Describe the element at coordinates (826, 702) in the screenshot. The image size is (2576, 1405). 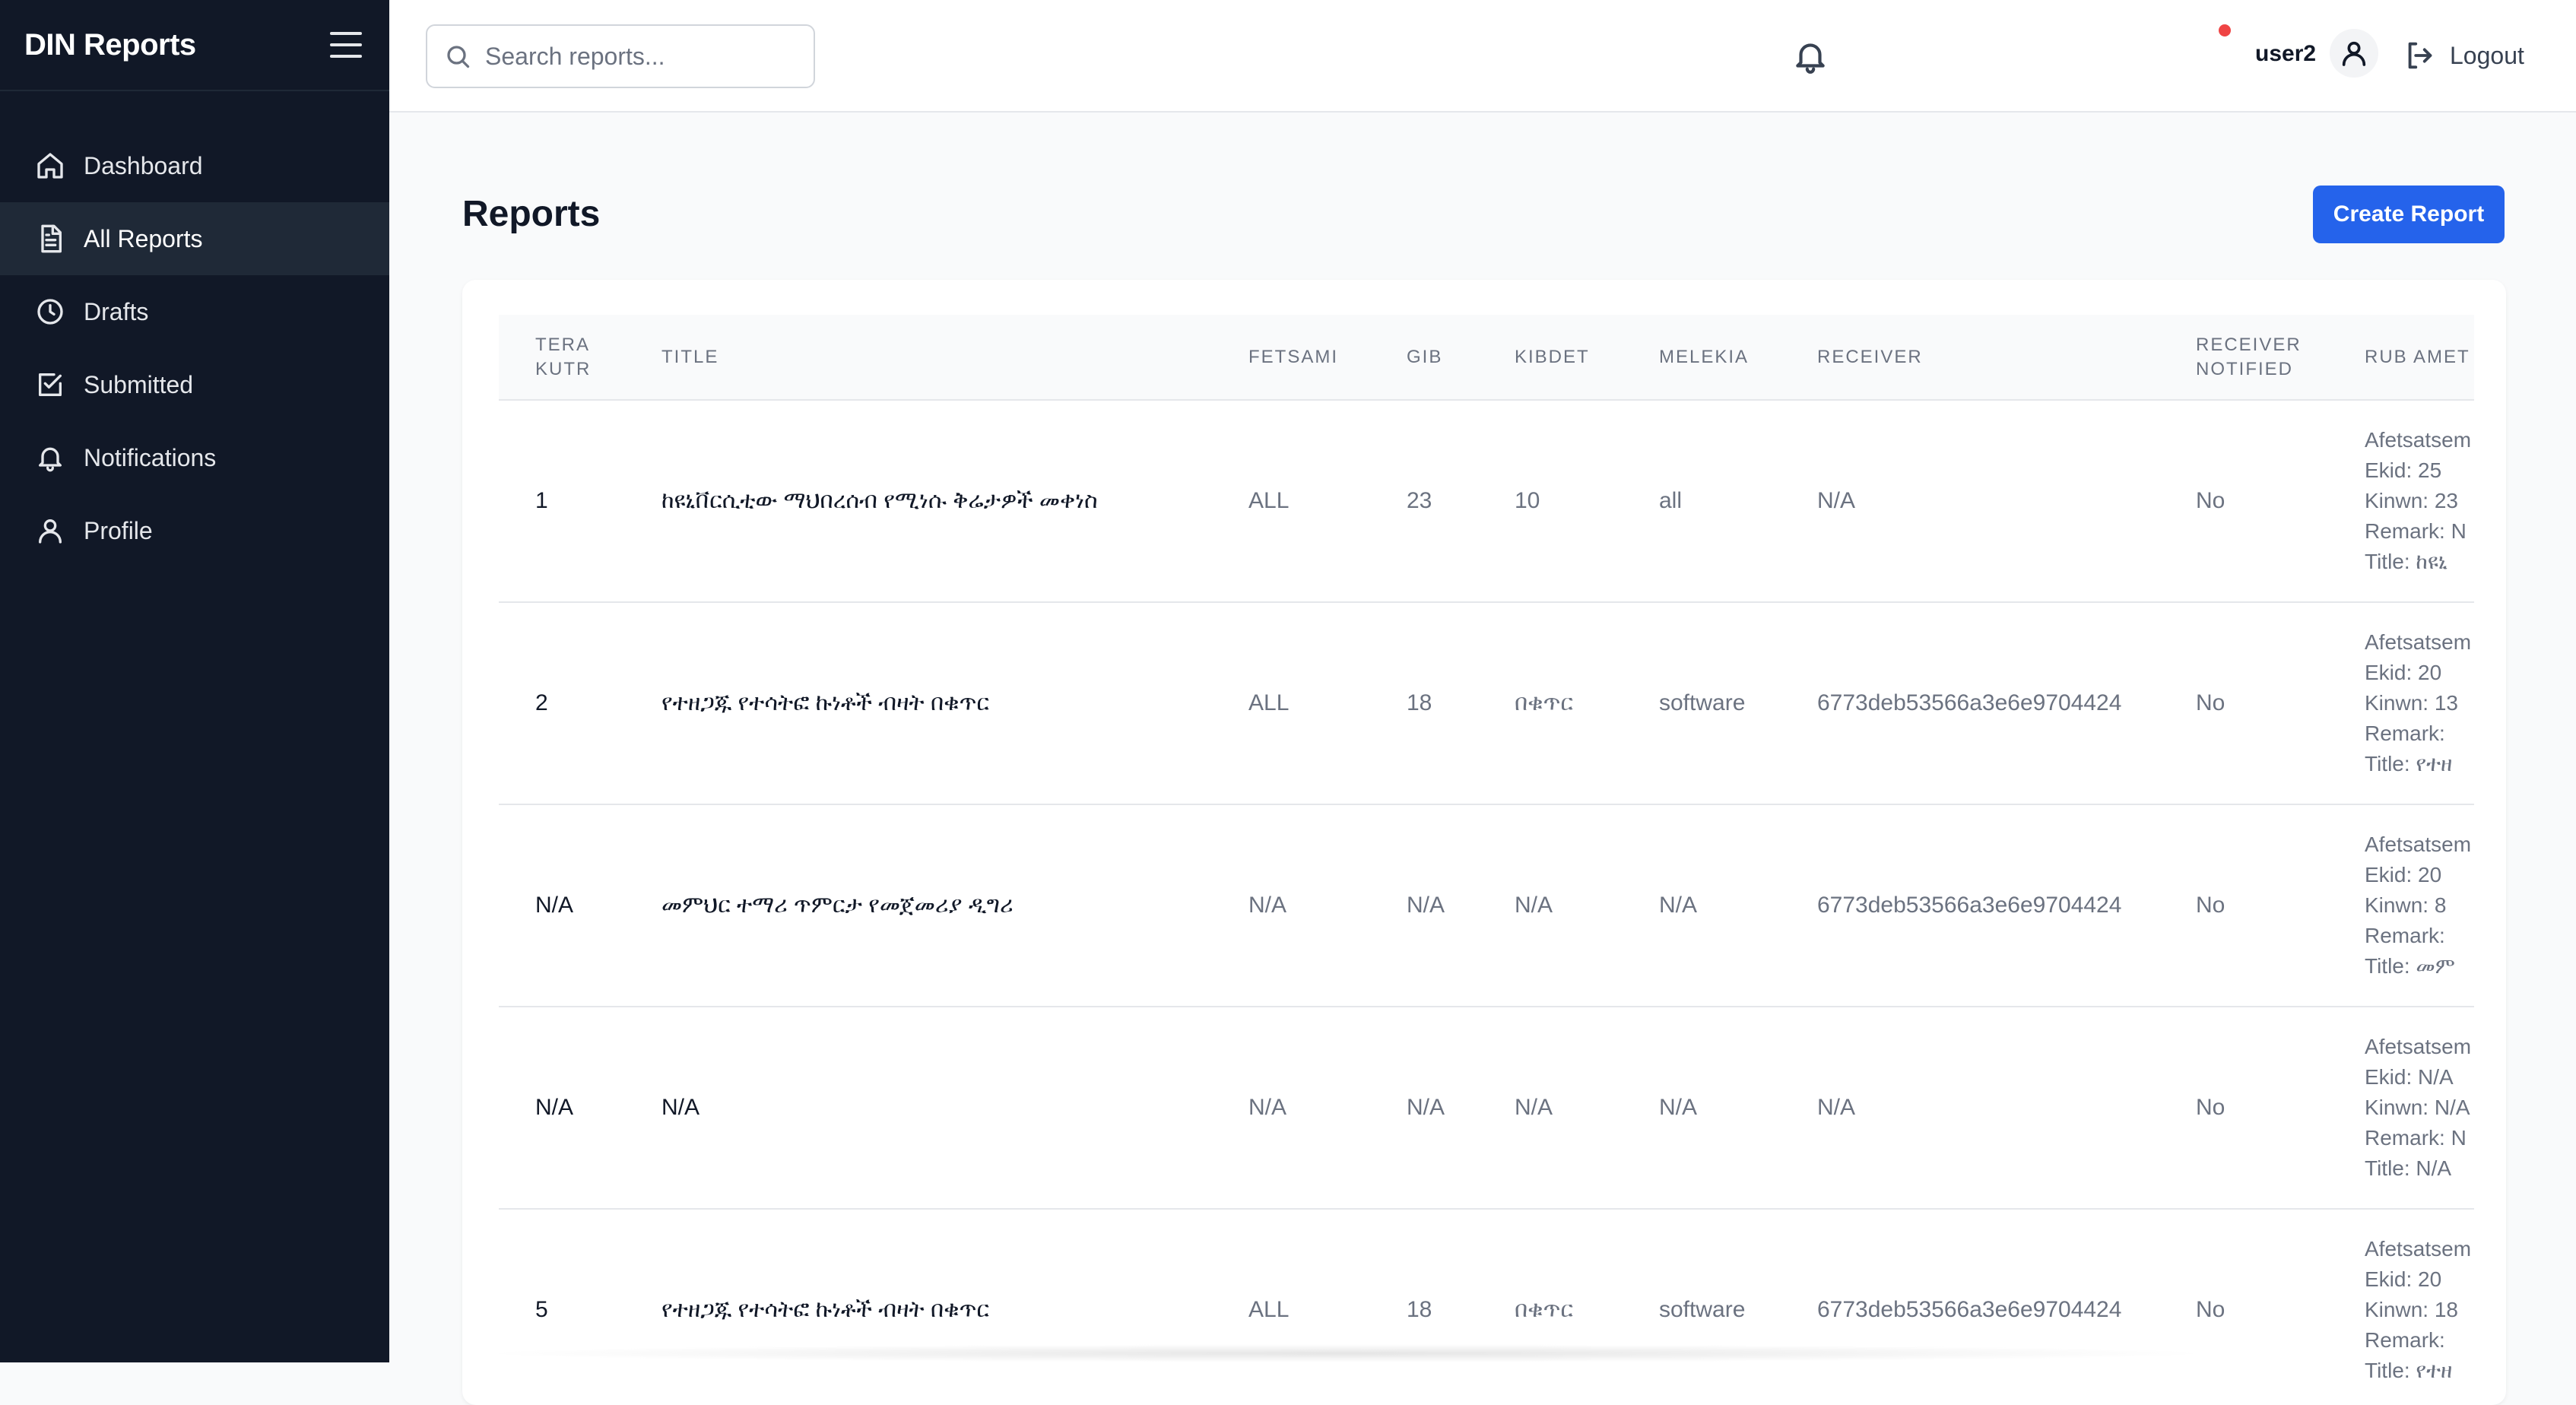
I see `cell-title: የተዘጋጁ የተሳትፎ ኩነቶች ብዛት በቁጥር` at that location.